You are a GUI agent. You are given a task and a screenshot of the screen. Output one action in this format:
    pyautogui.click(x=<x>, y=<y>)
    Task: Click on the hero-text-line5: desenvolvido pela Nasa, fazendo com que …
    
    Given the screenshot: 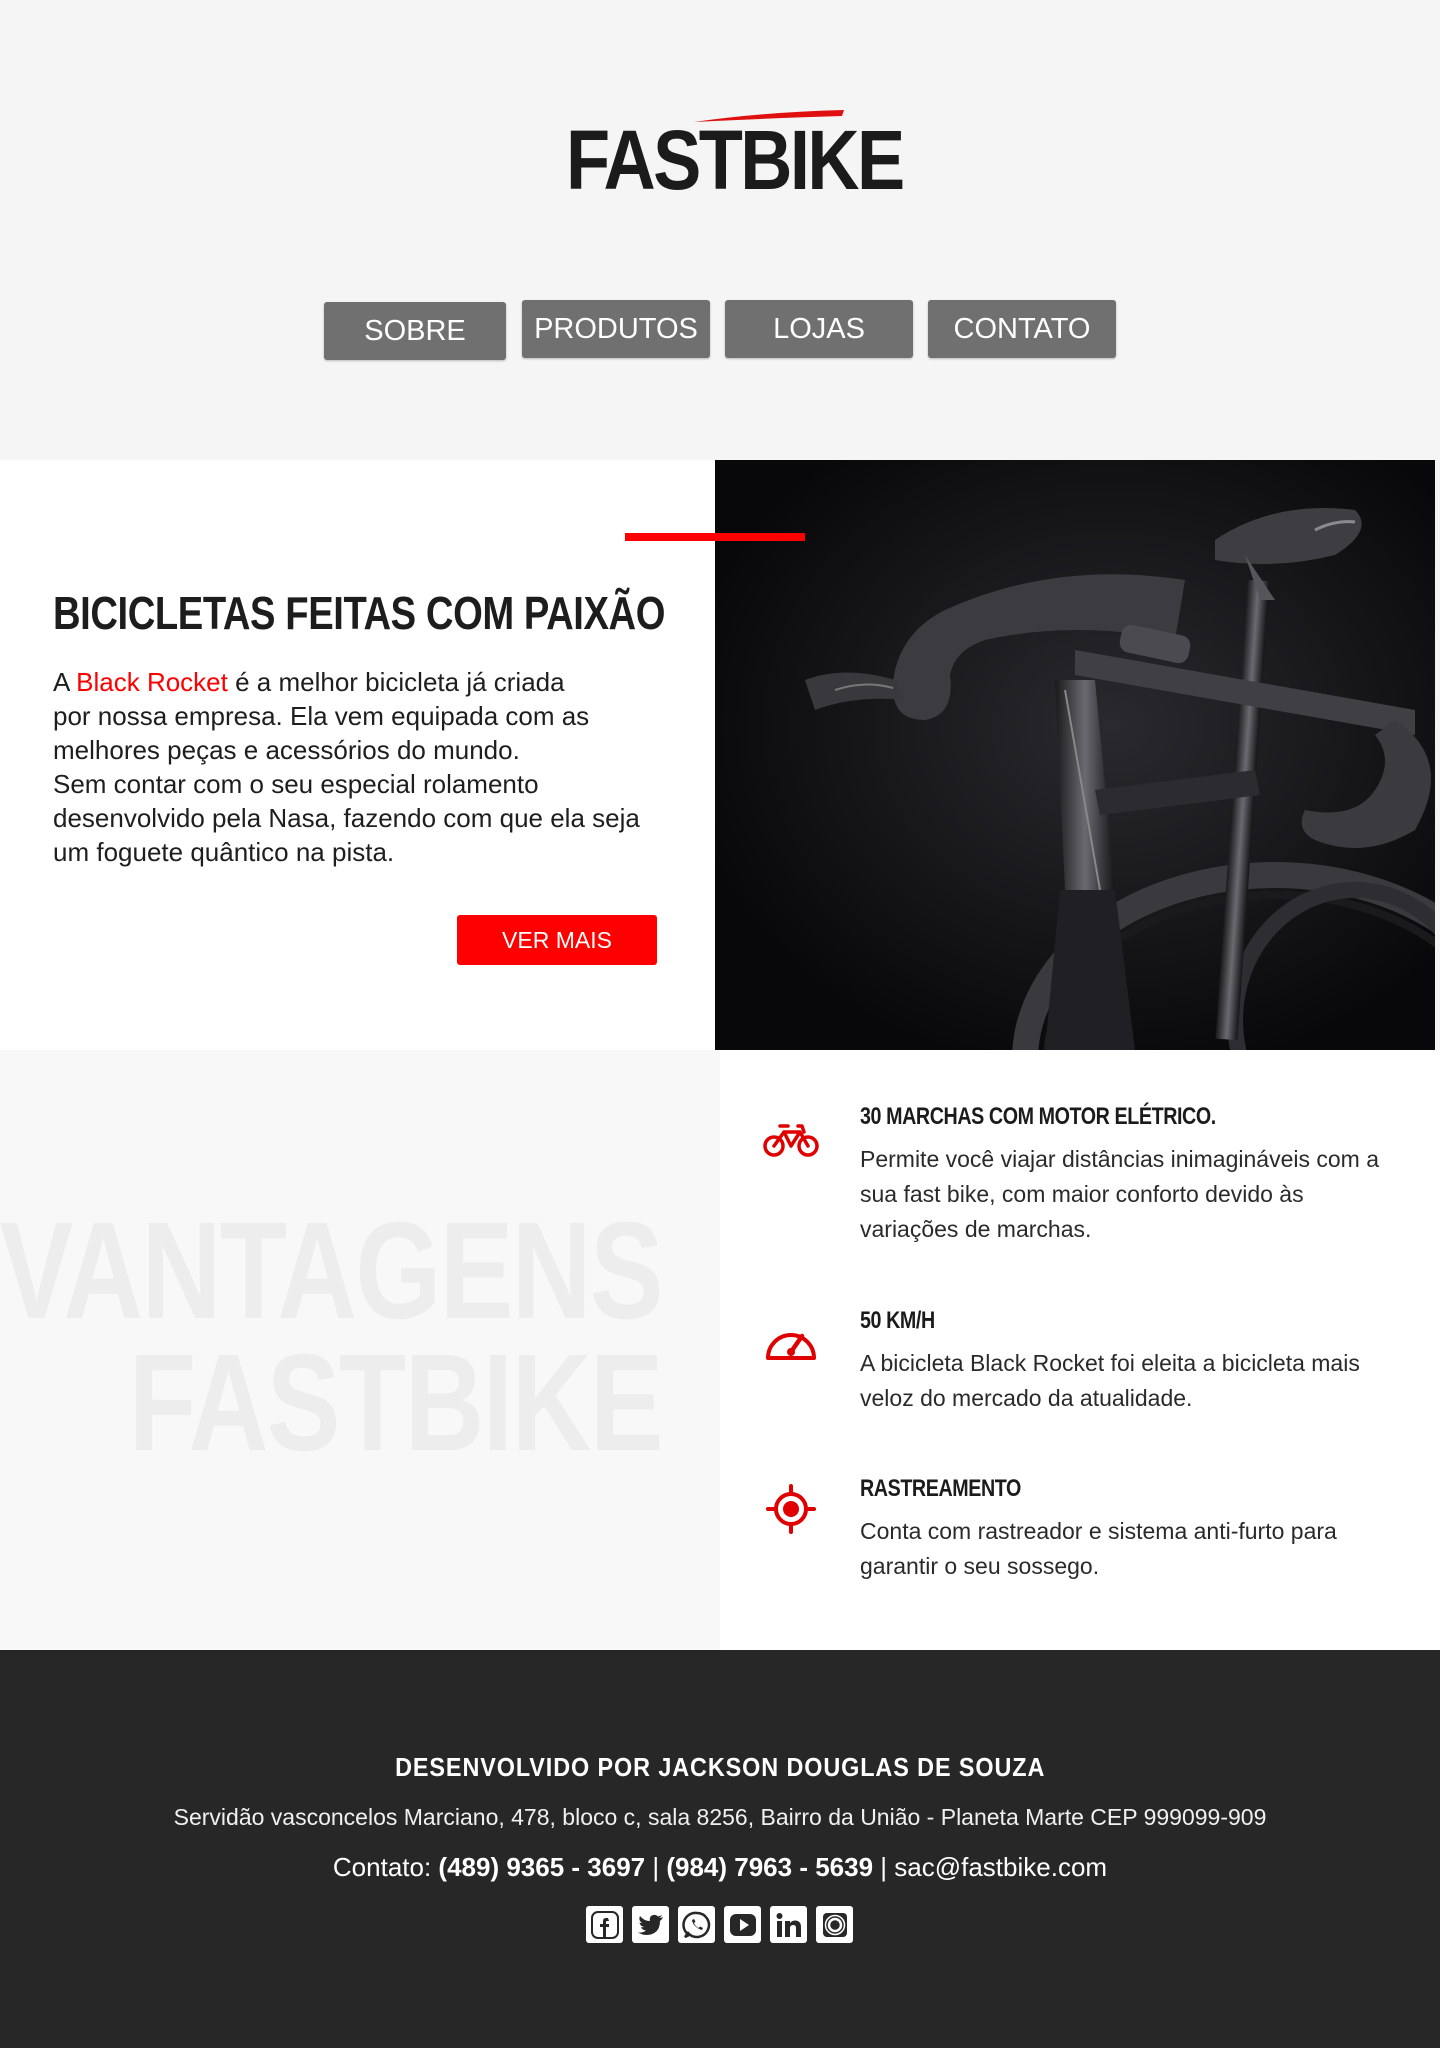 What is the action you would take?
    pyautogui.click(x=346, y=818)
    